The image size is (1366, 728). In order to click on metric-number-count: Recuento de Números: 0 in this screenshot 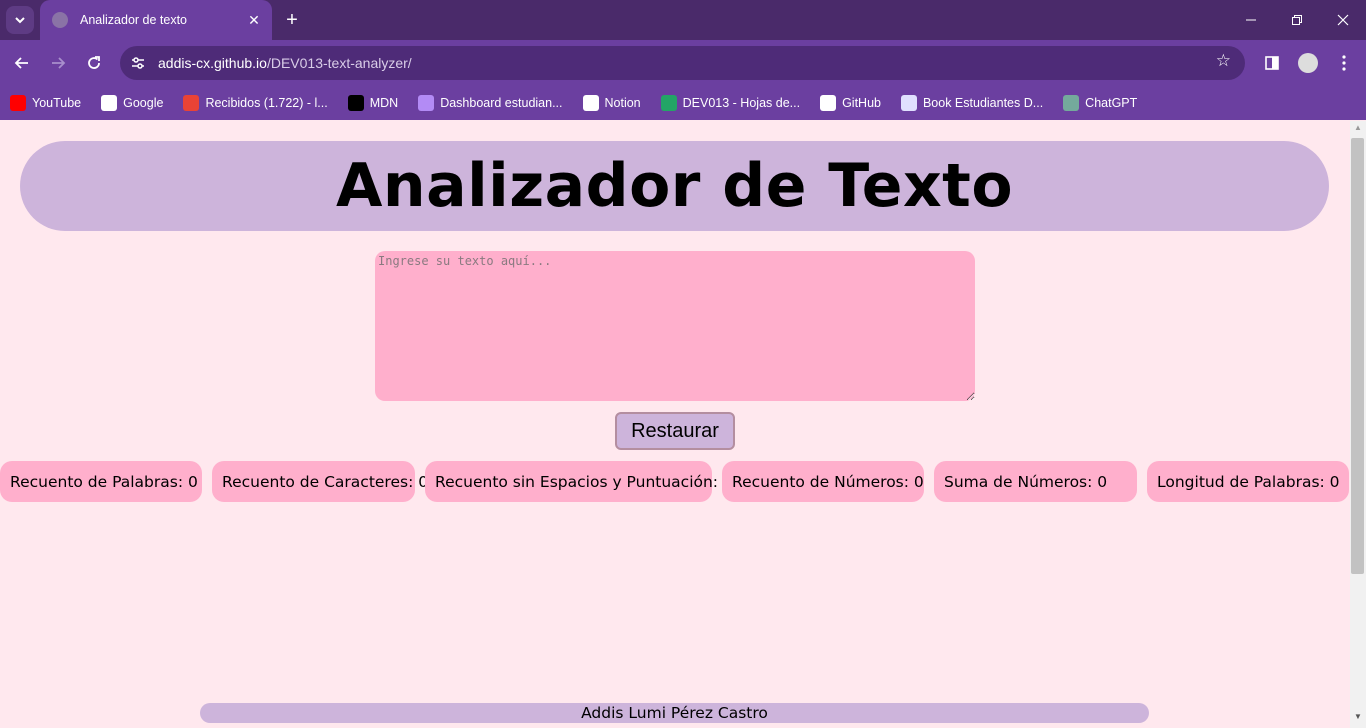, I will do `click(823, 481)`.